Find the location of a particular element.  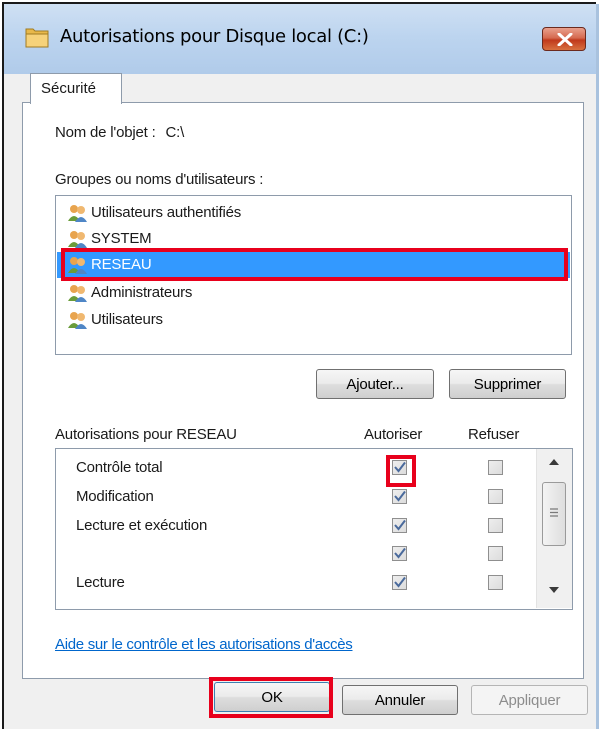

close-icon is located at coordinates (565, 39).